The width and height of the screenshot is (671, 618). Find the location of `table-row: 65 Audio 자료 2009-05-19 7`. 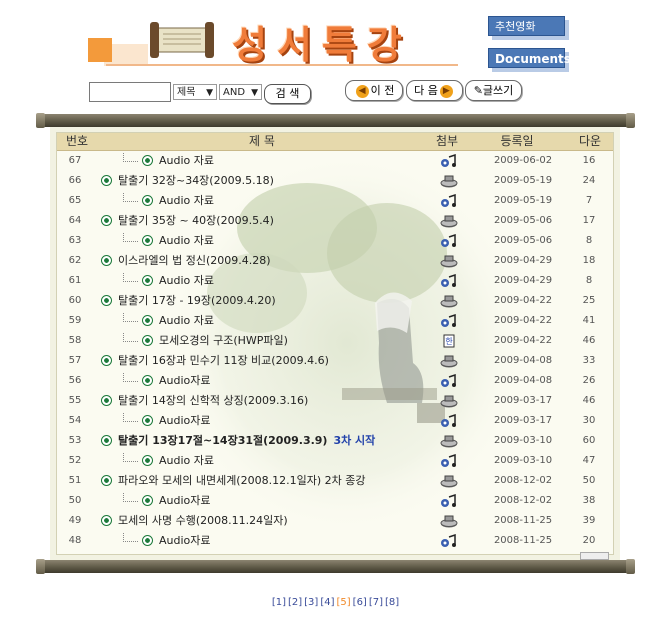

table-row: 65 Audio 자료 2009-05-19 7 is located at coordinates (335, 201).